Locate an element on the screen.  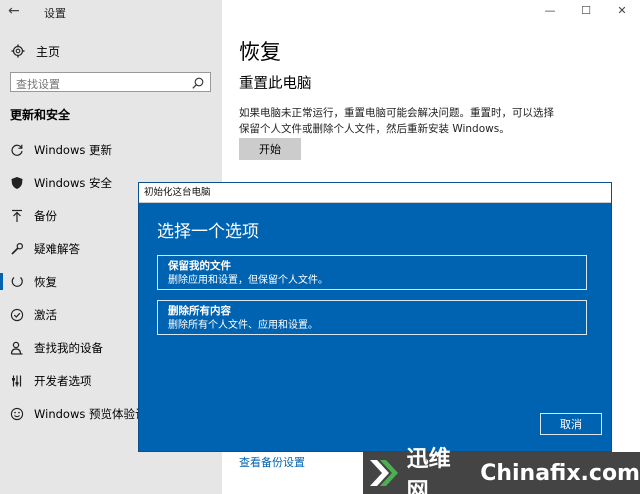
recovery-icon is located at coordinates (17, 282).